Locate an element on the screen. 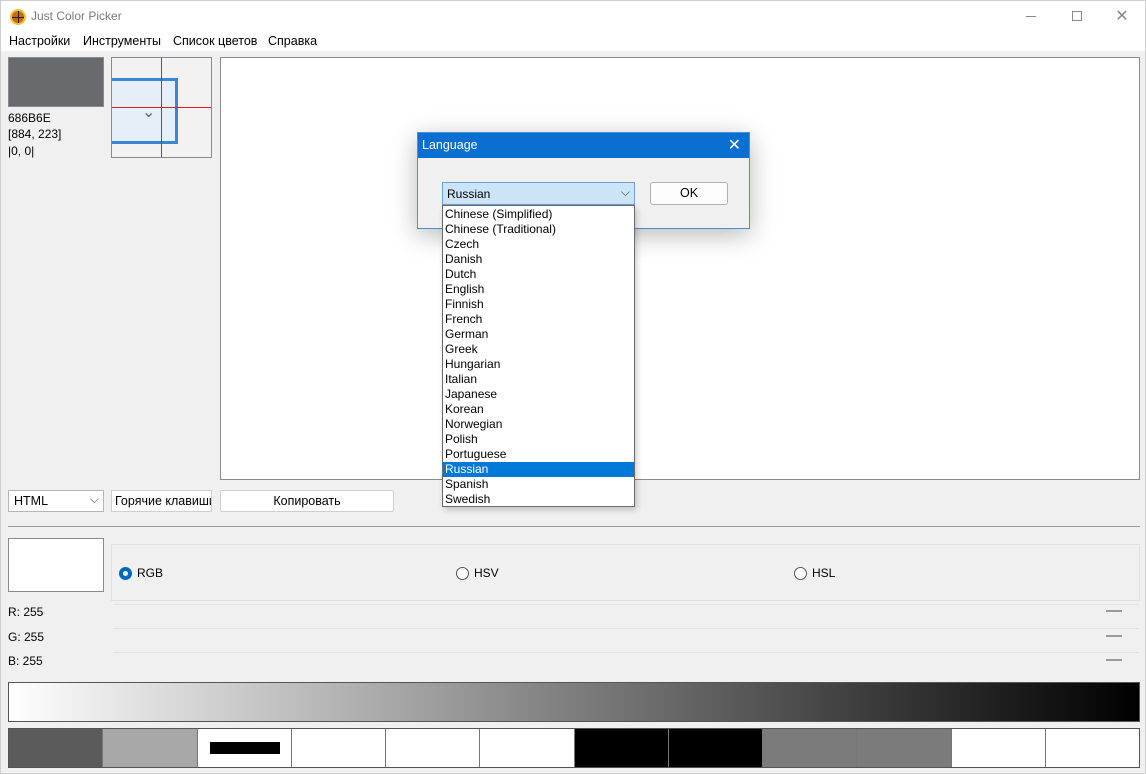  language-option: English is located at coordinates (538, 289).